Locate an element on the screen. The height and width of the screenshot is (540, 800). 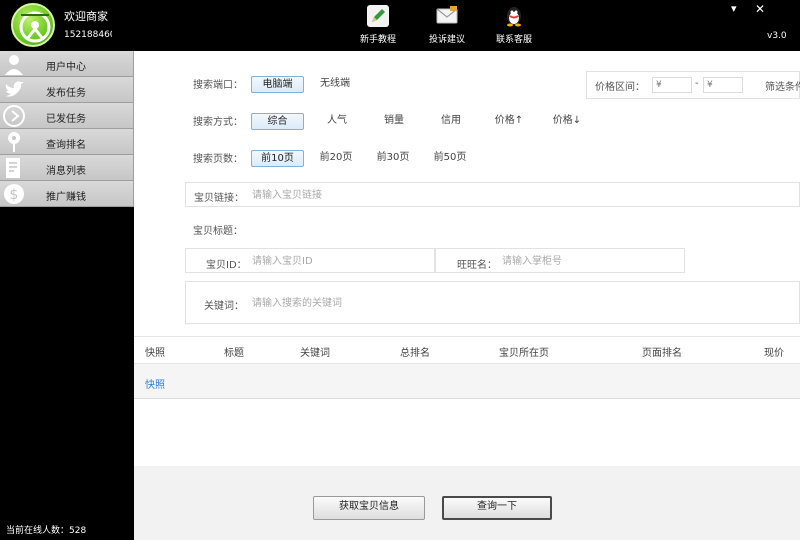
nav-service-label: 联系客服 is located at coordinates (513, 40).